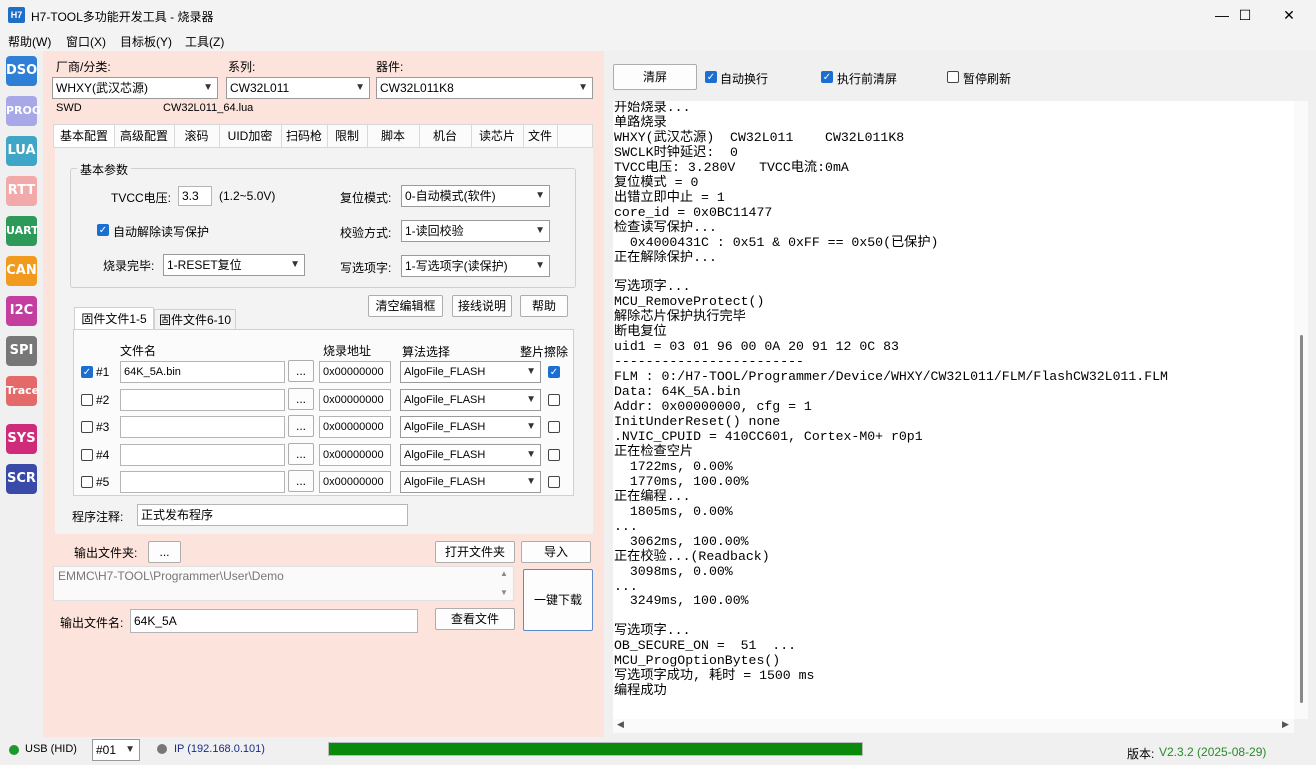 The image size is (1316, 765). I want to click on tool-i2c-button: I2C, so click(21, 311).